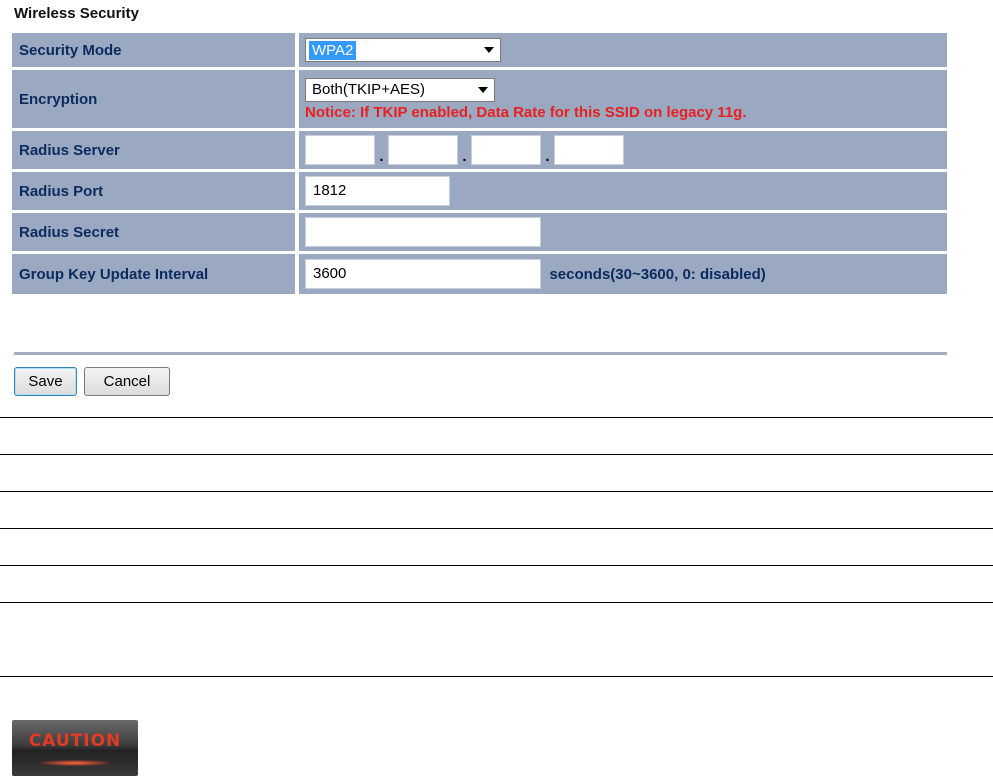 This screenshot has height=777, width=993. What do you see at coordinates (75, 763) in the screenshot?
I see `caution-glow` at bounding box center [75, 763].